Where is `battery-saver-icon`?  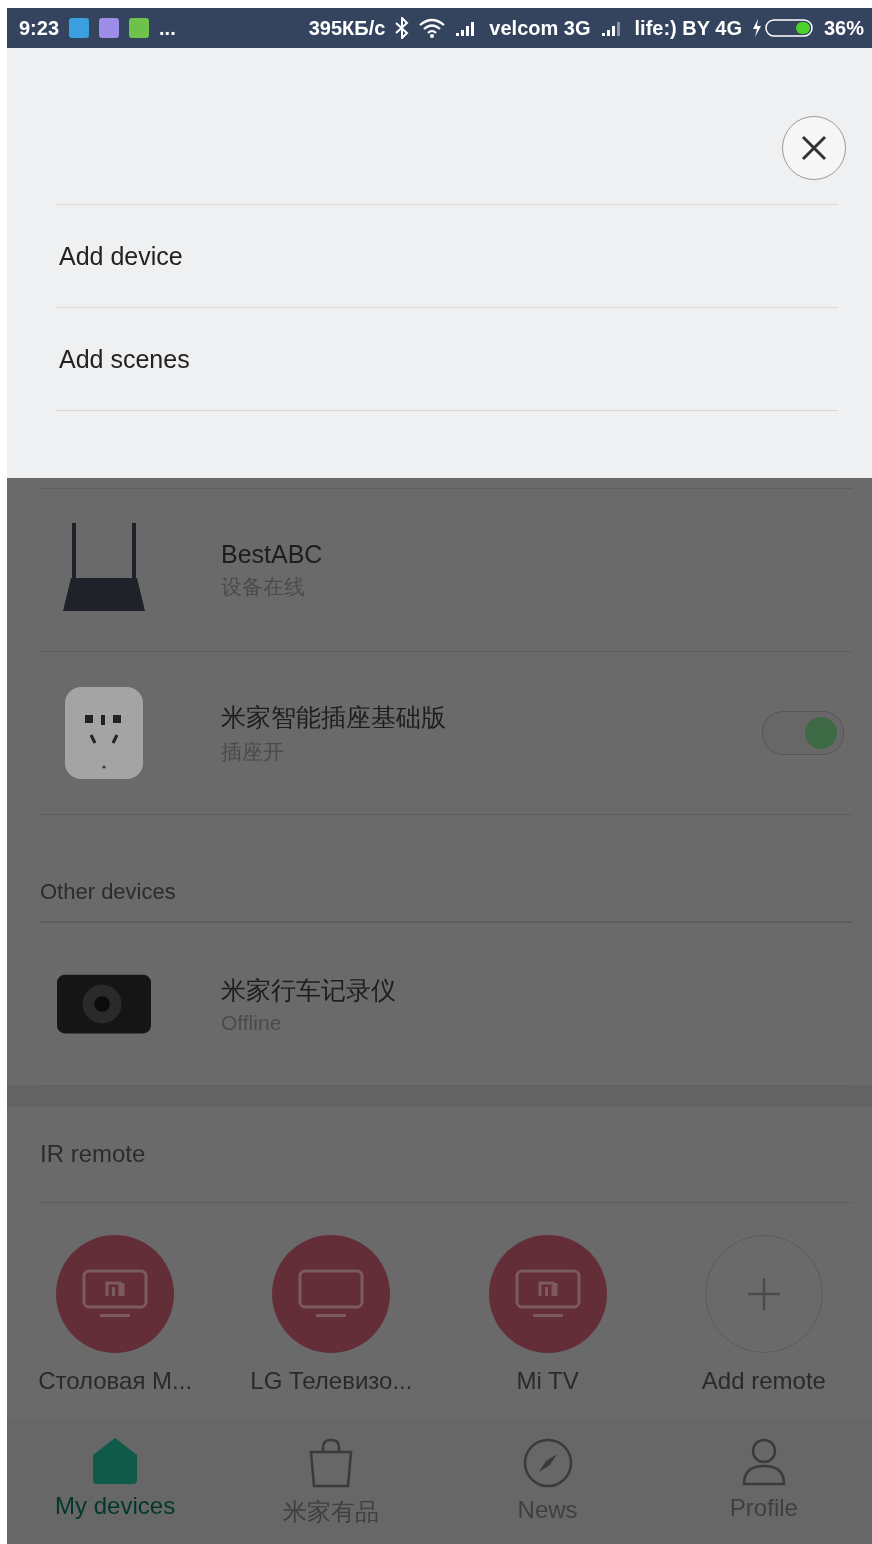 battery-saver-icon is located at coordinates (139, 28).